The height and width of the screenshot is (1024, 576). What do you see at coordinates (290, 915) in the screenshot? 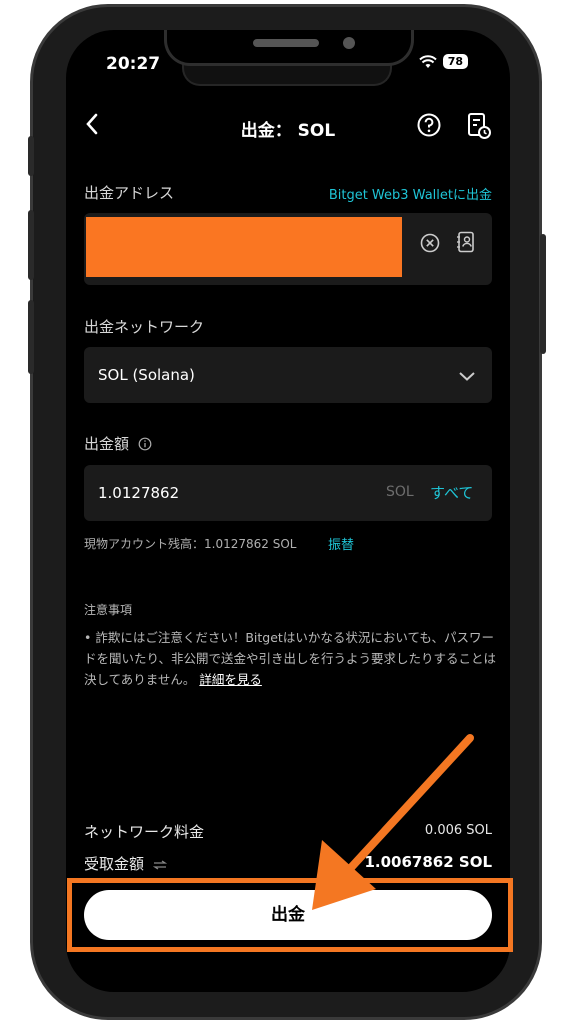
I see `highlight-box` at bounding box center [290, 915].